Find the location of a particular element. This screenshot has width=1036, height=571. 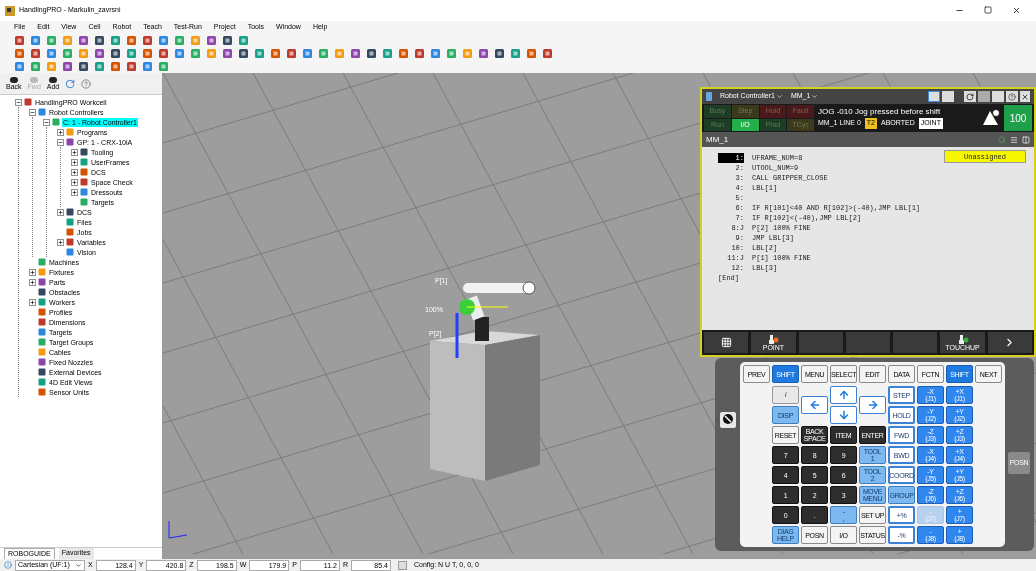

app-icon is located at coordinates (10, 10).